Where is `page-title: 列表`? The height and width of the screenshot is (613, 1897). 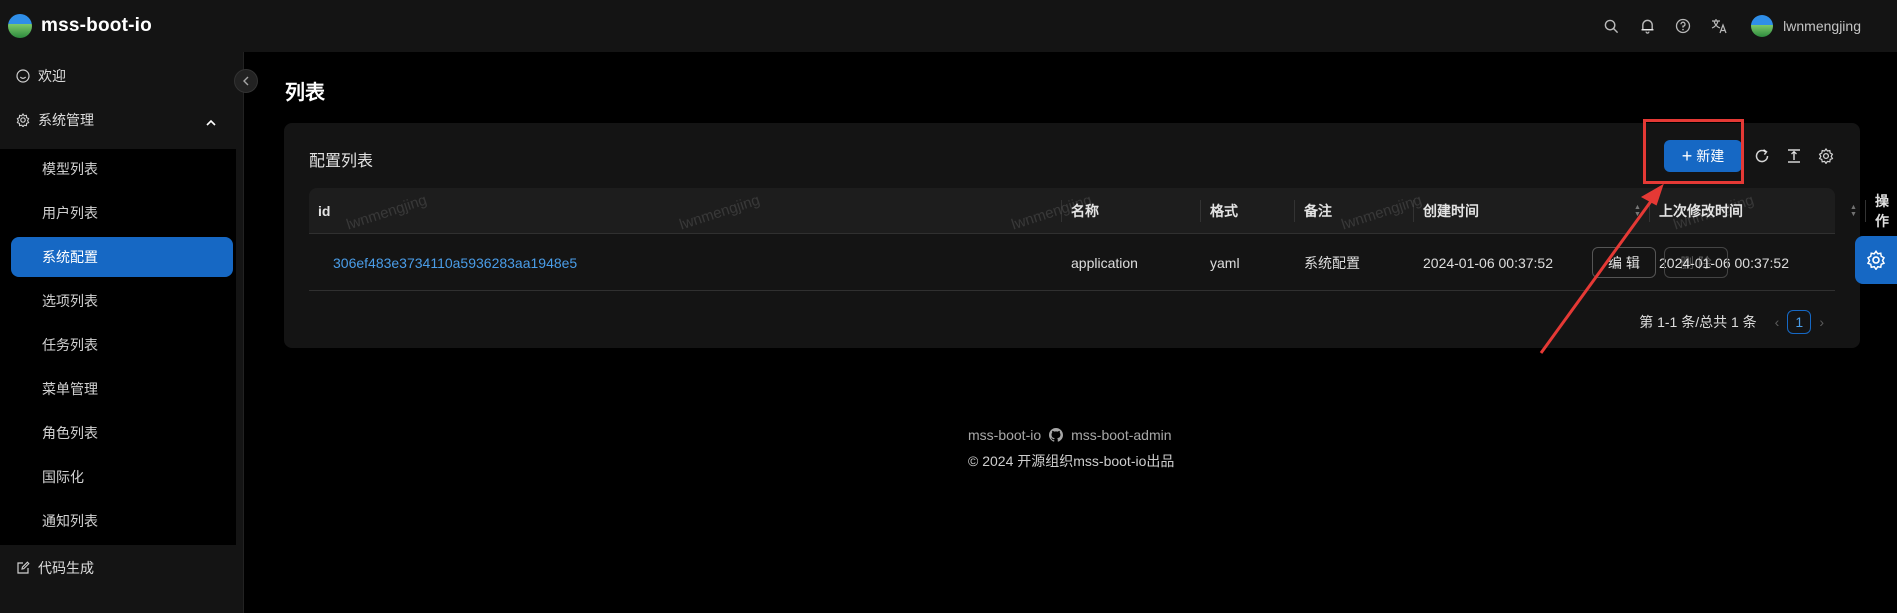 page-title: 列表 is located at coordinates (305, 93).